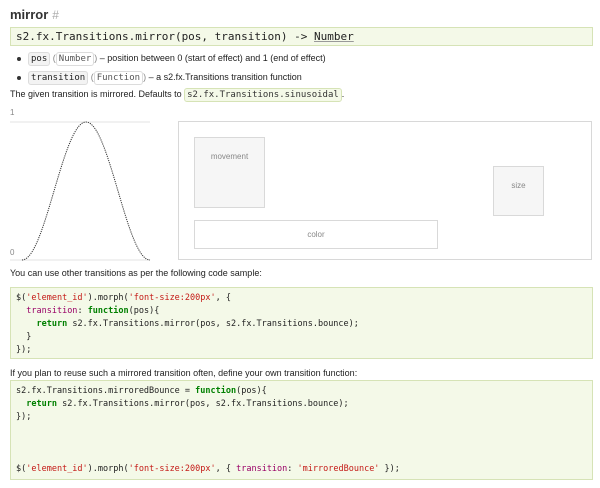  Describe the element at coordinates (29, 14) in the screenshot. I see `section-title: mirror` at that location.